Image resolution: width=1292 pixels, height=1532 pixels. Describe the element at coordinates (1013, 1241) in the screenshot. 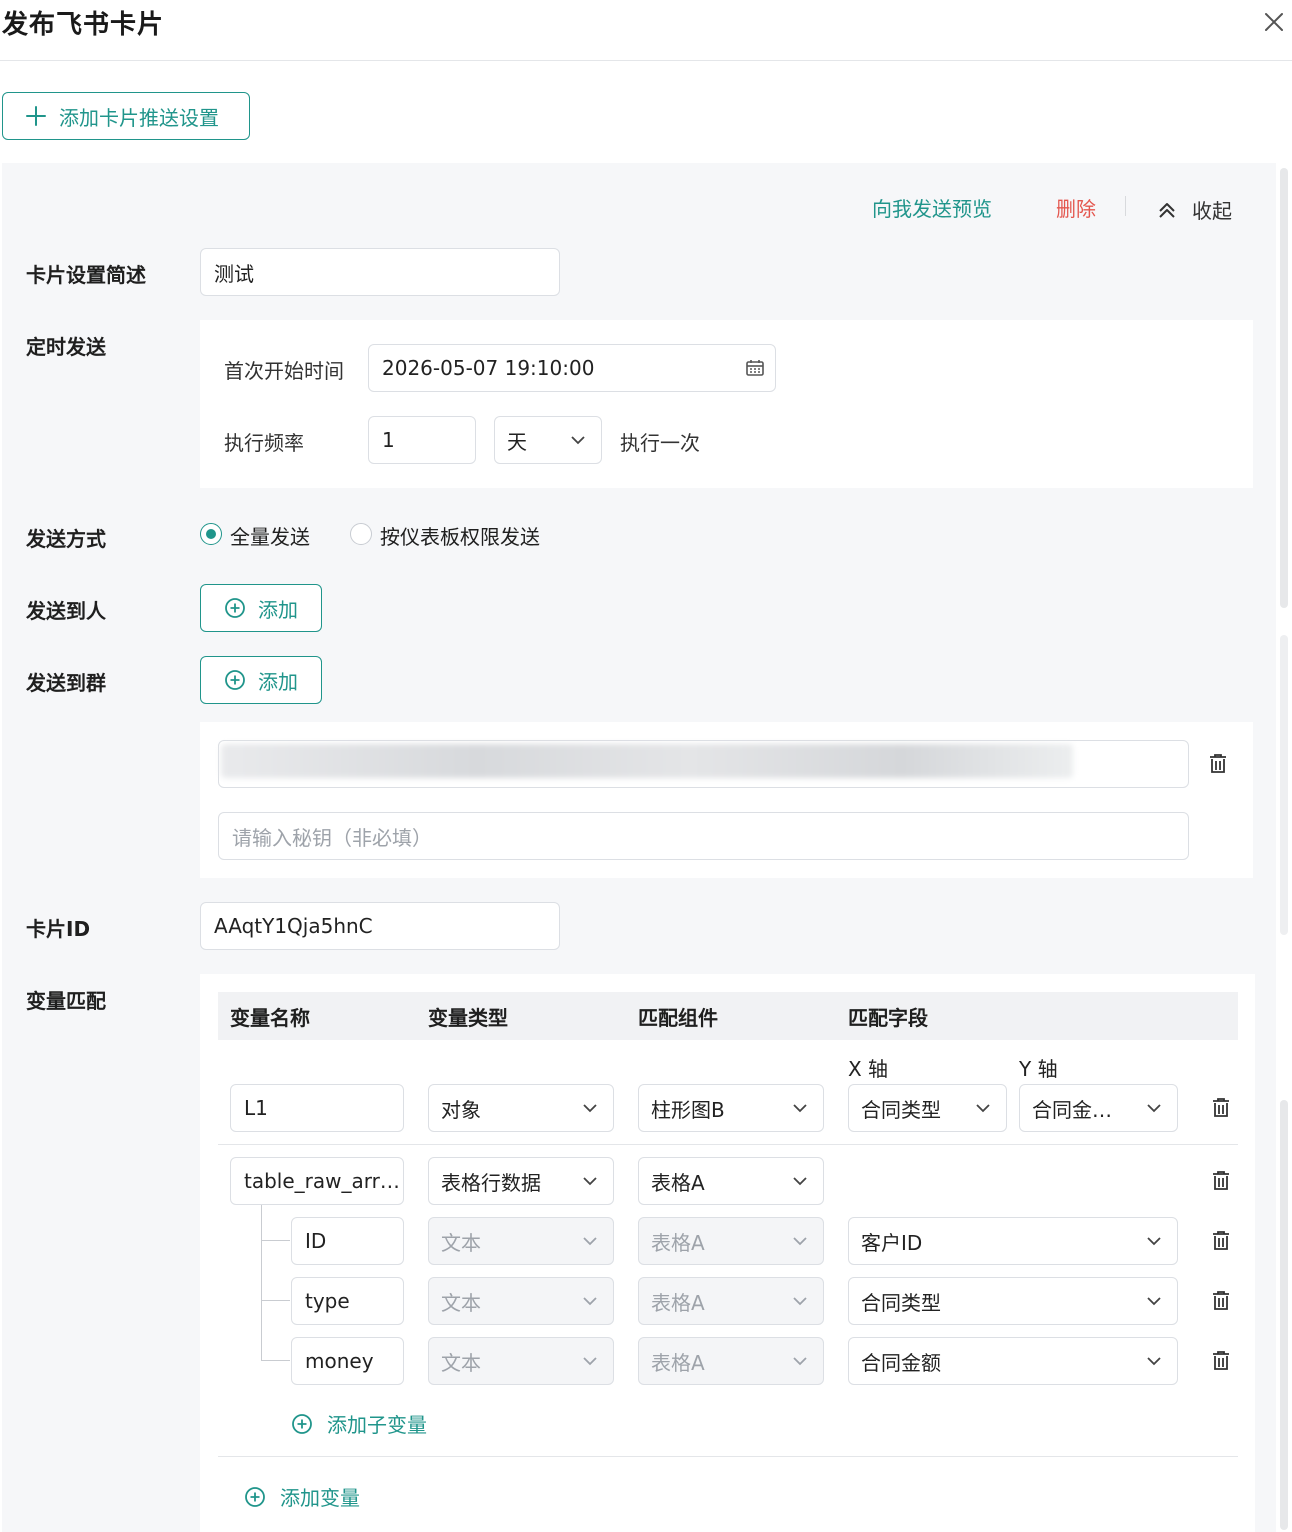

I see `child-field-select: 客户ID` at that location.